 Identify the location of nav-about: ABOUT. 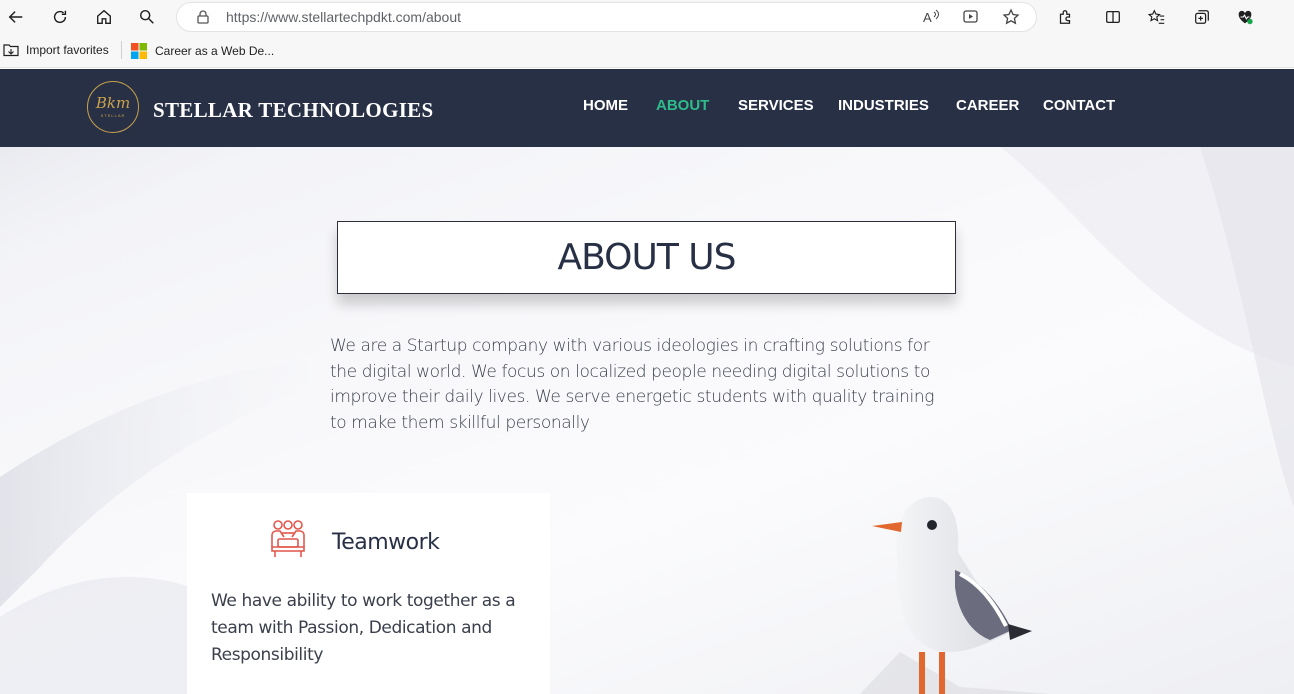
(682, 105).